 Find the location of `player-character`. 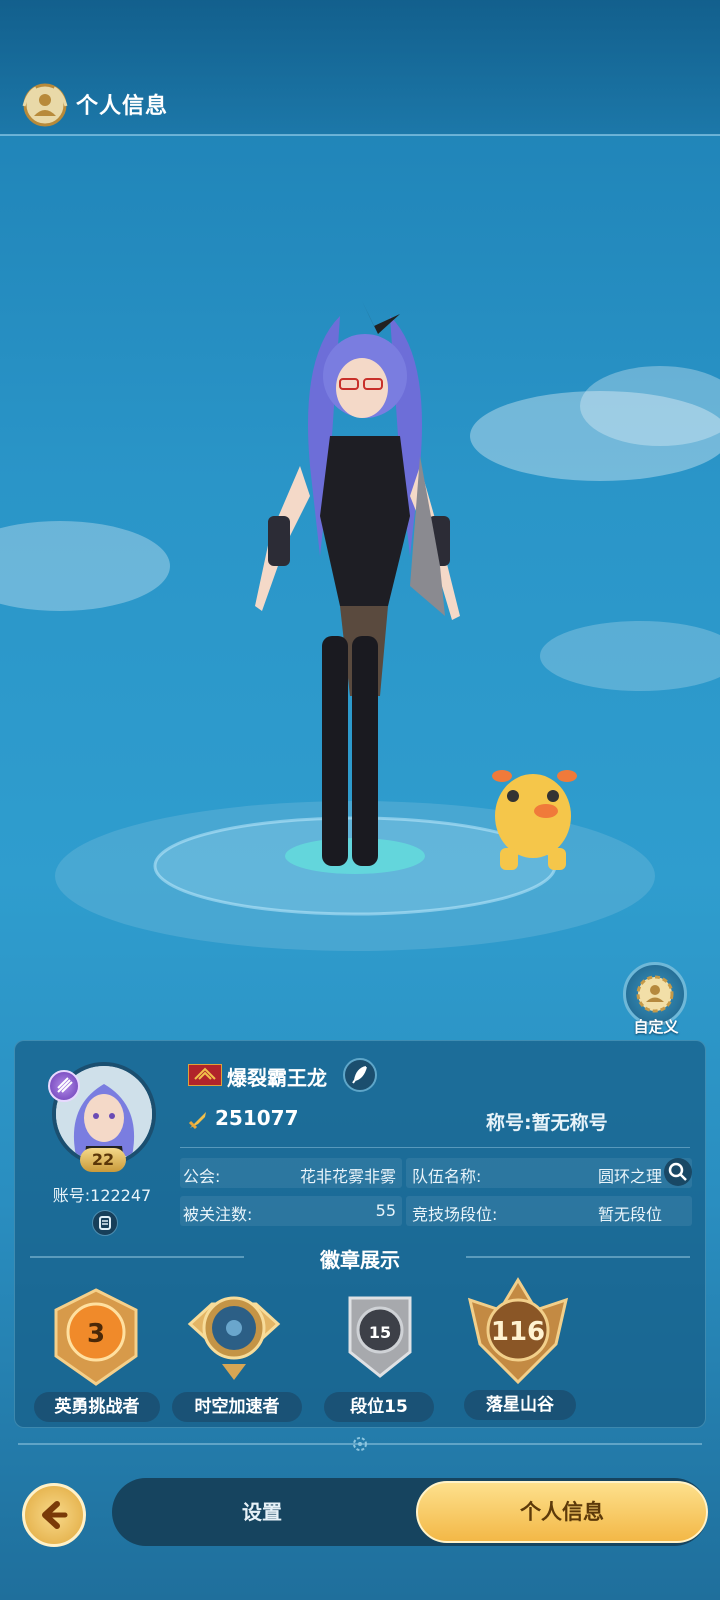

player-character is located at coordinates (357, 583).